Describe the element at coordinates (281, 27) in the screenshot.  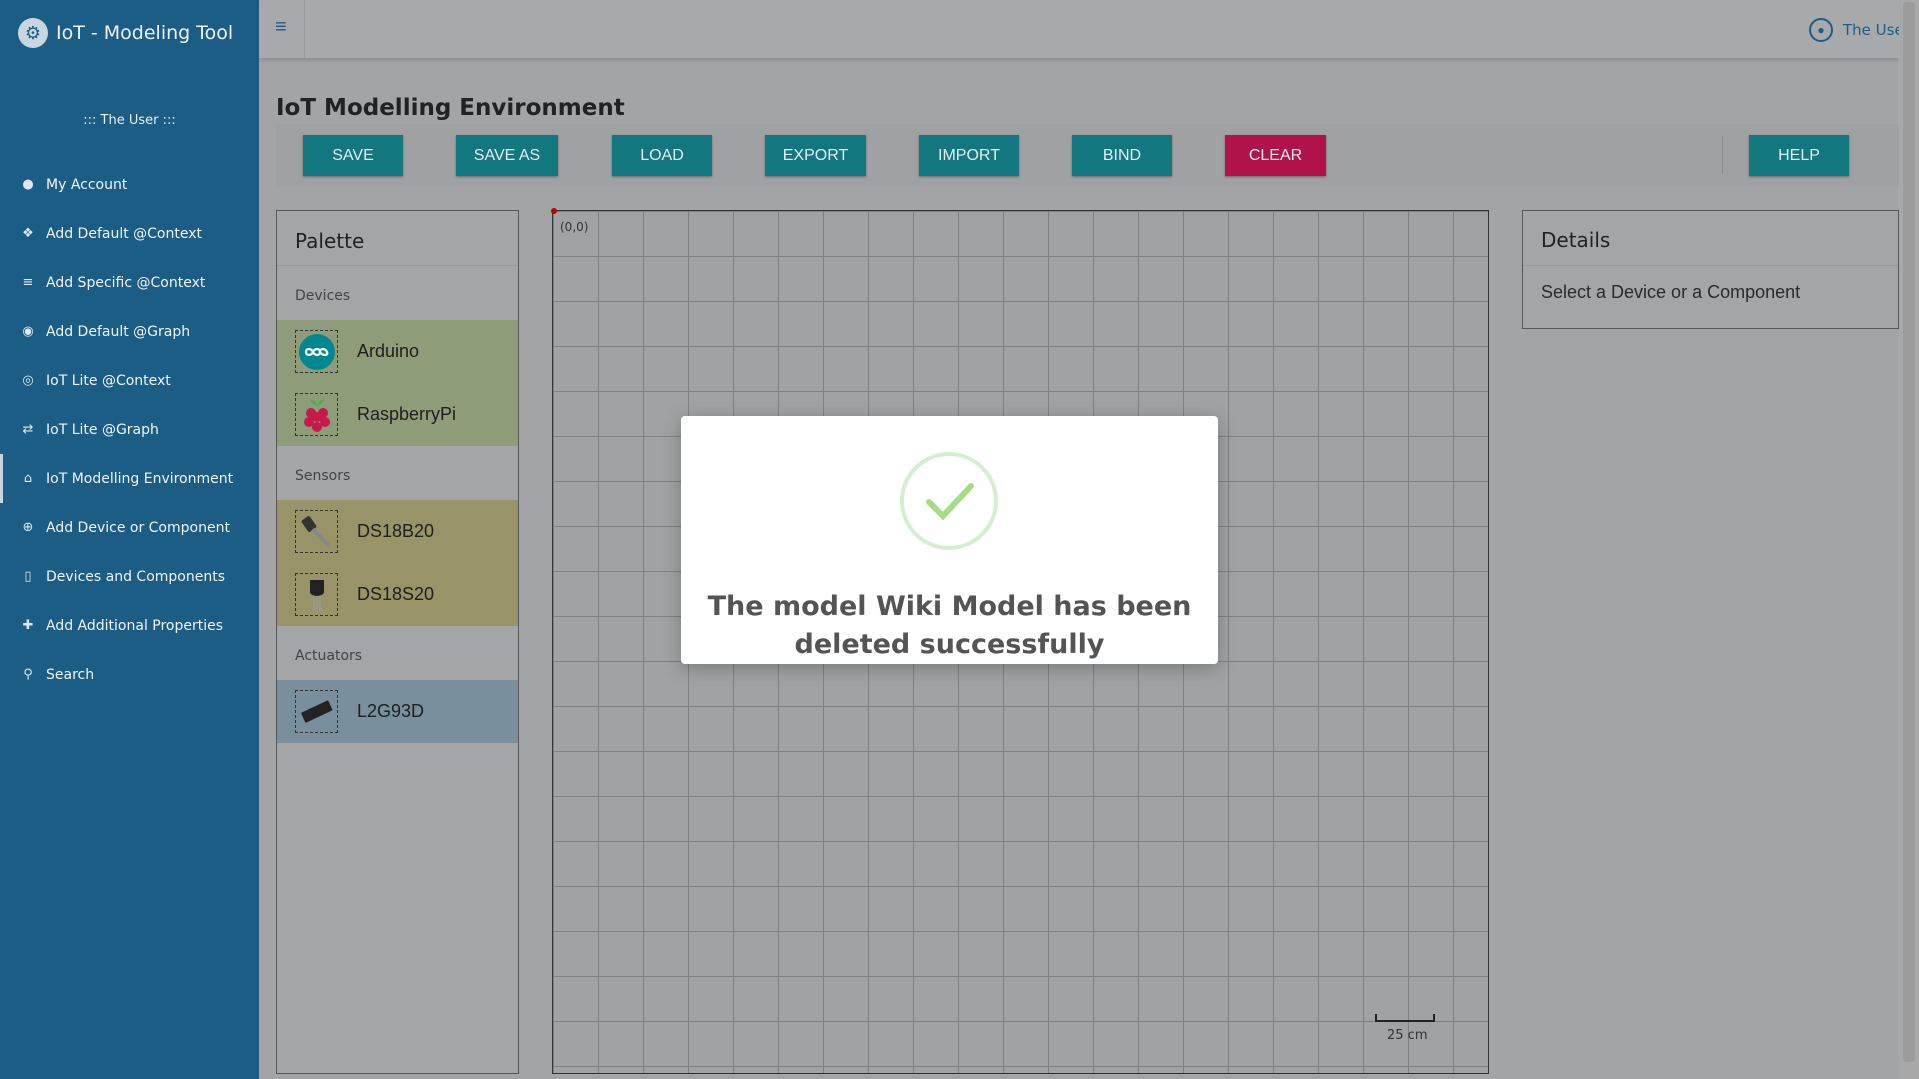
I see `hamburger-menu-icon: ≡` at that location.